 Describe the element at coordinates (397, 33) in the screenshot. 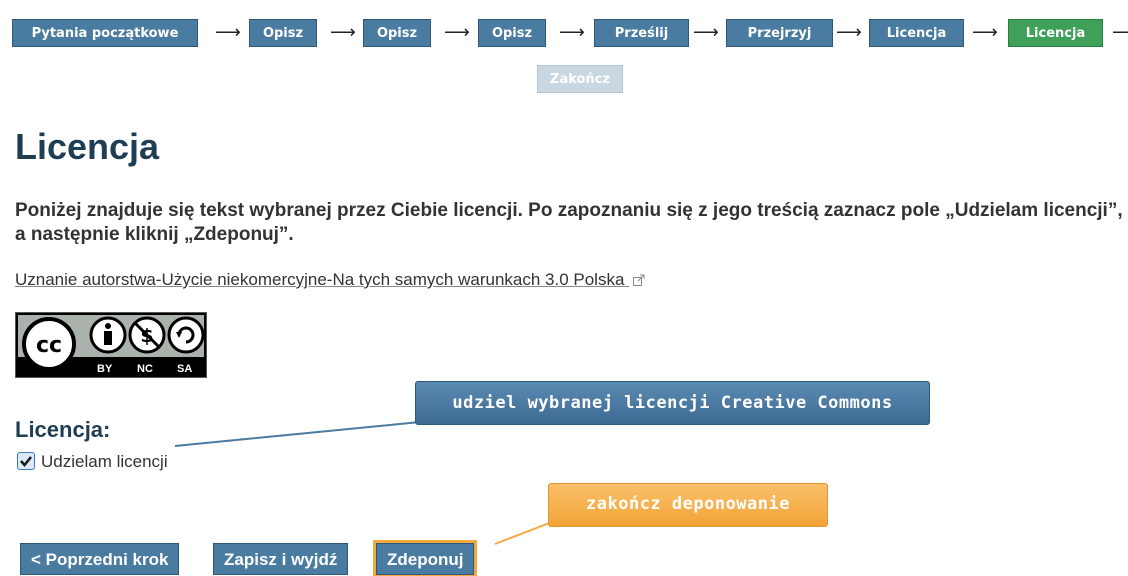

I see `step-opisz-2: Opisz` at that location.